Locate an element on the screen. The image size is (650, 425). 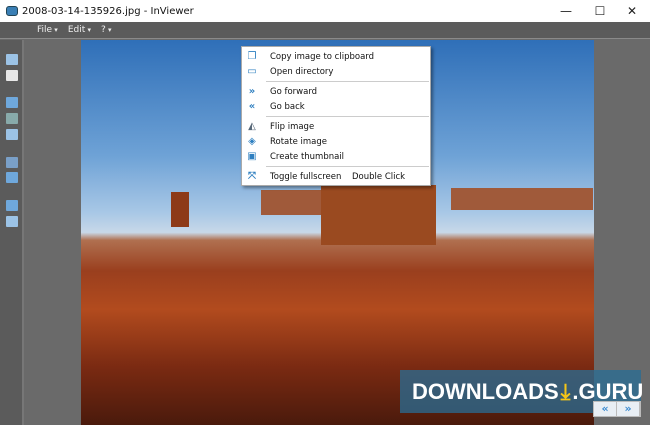
menu-item-open-directory: ▭ Open directory is located at coordinates (336, 71).